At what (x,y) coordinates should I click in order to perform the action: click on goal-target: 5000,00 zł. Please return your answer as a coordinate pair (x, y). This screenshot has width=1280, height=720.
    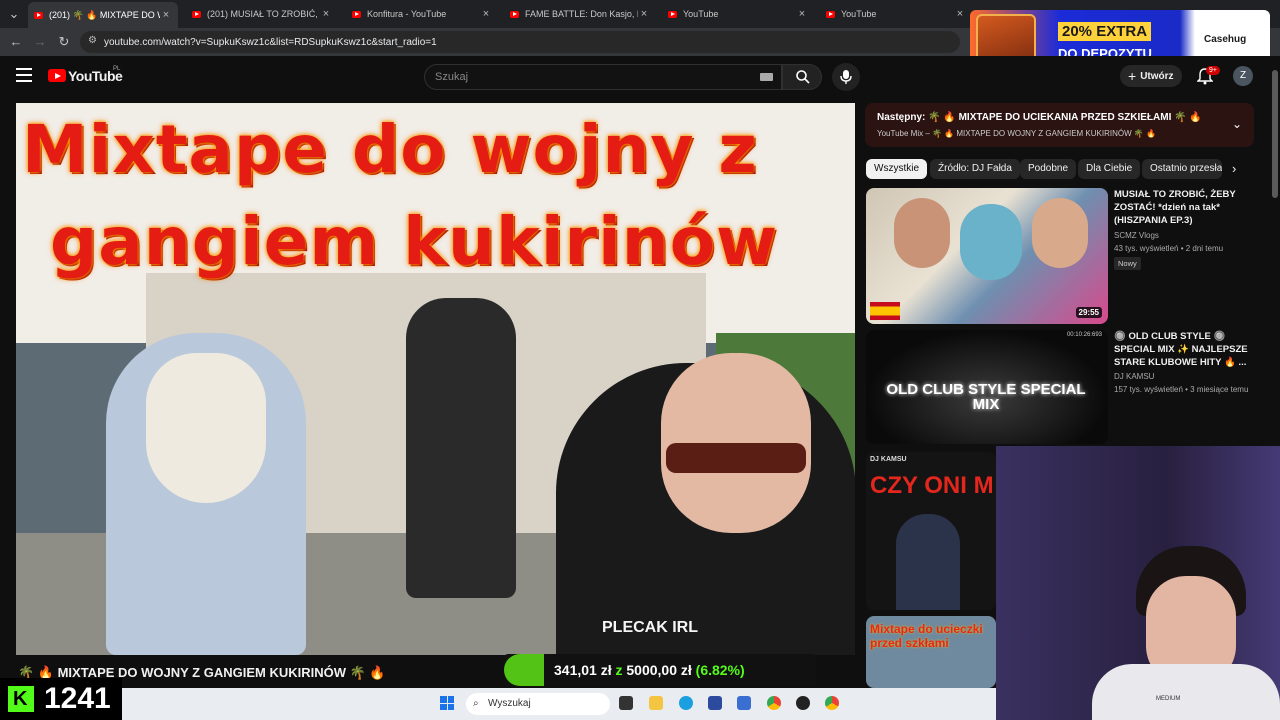
    Looking at the image, I should click on (659, 670).